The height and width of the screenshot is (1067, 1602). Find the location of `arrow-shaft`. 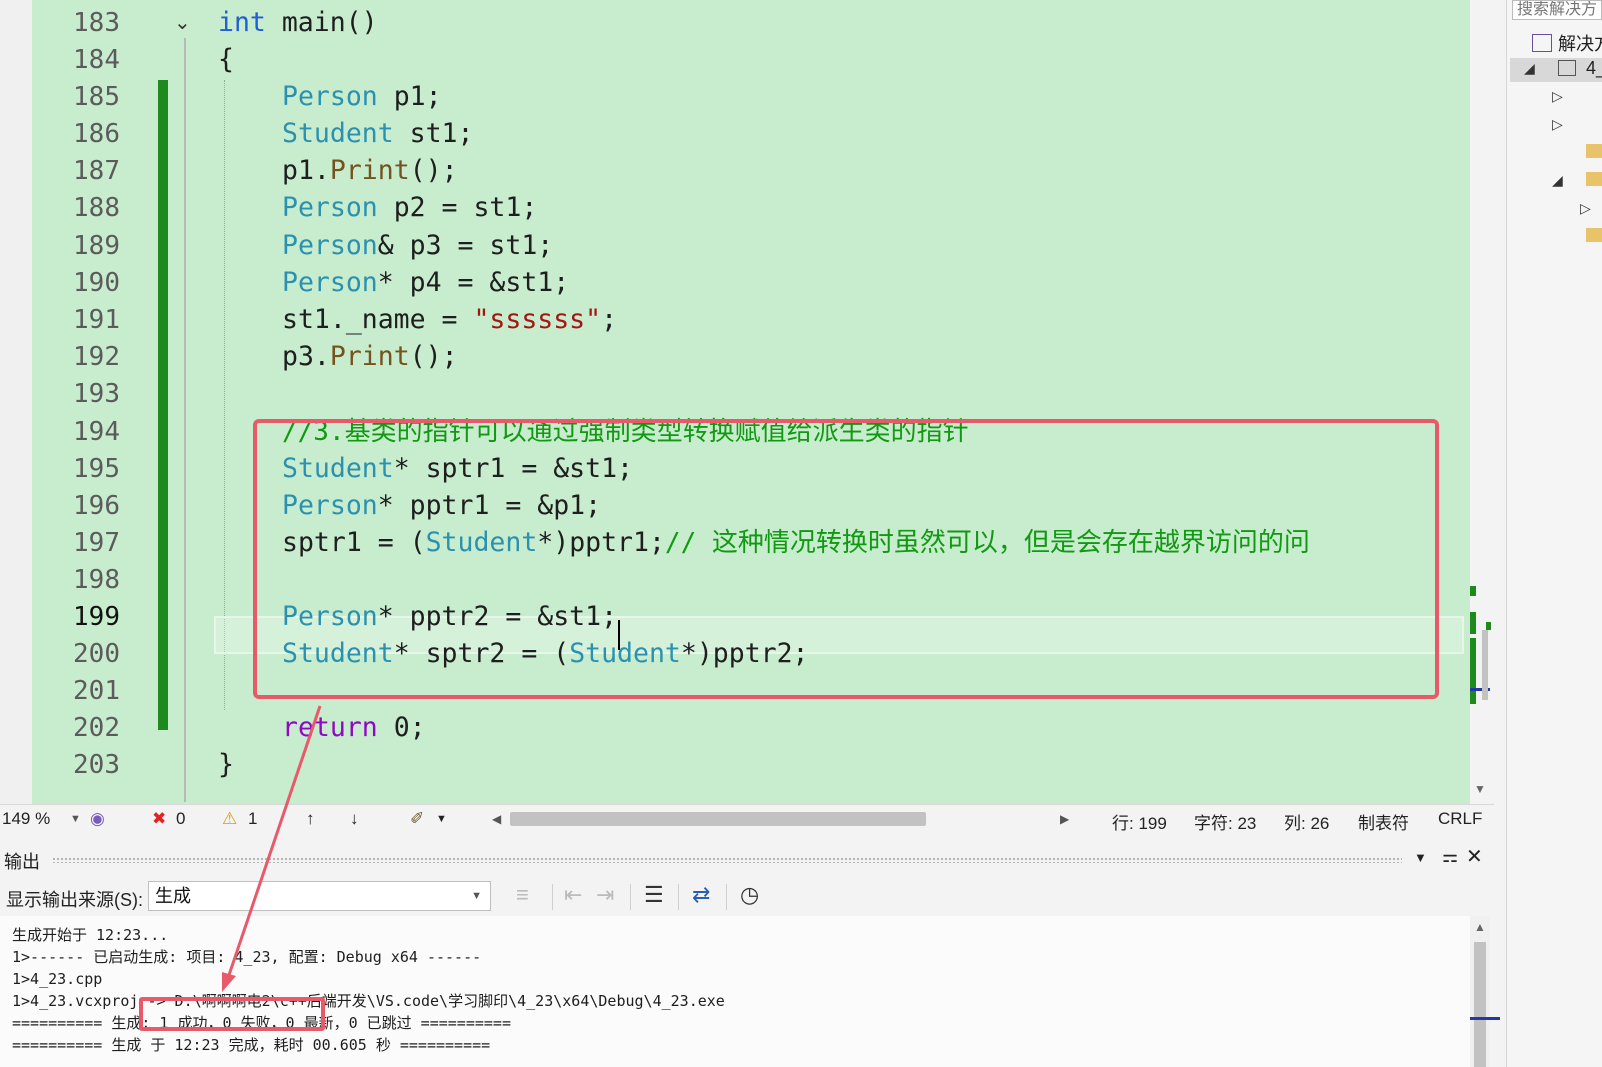

arrow-shaft is located at coordinates (274, 842).